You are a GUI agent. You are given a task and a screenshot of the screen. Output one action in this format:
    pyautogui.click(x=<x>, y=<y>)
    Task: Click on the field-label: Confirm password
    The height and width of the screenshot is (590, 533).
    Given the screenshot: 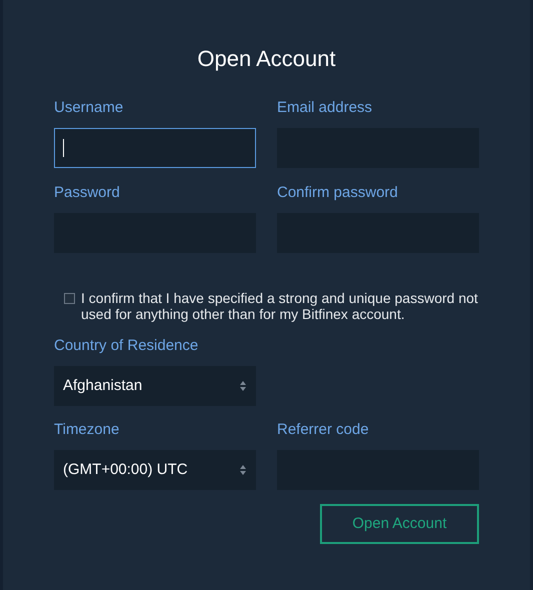 What is the action you would take?
    pyautogui.click(x=338, y=193)
    